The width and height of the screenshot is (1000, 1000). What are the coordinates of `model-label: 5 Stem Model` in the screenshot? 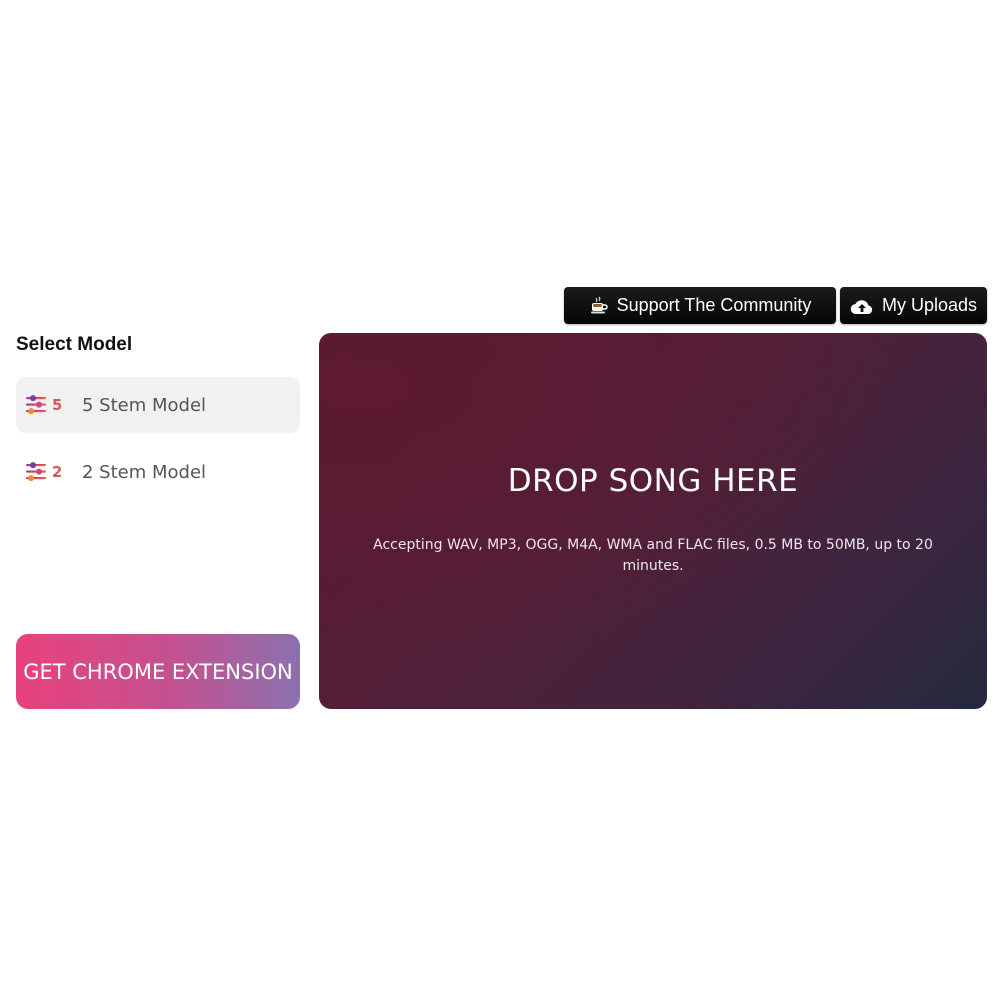 It's located at (144, 405).